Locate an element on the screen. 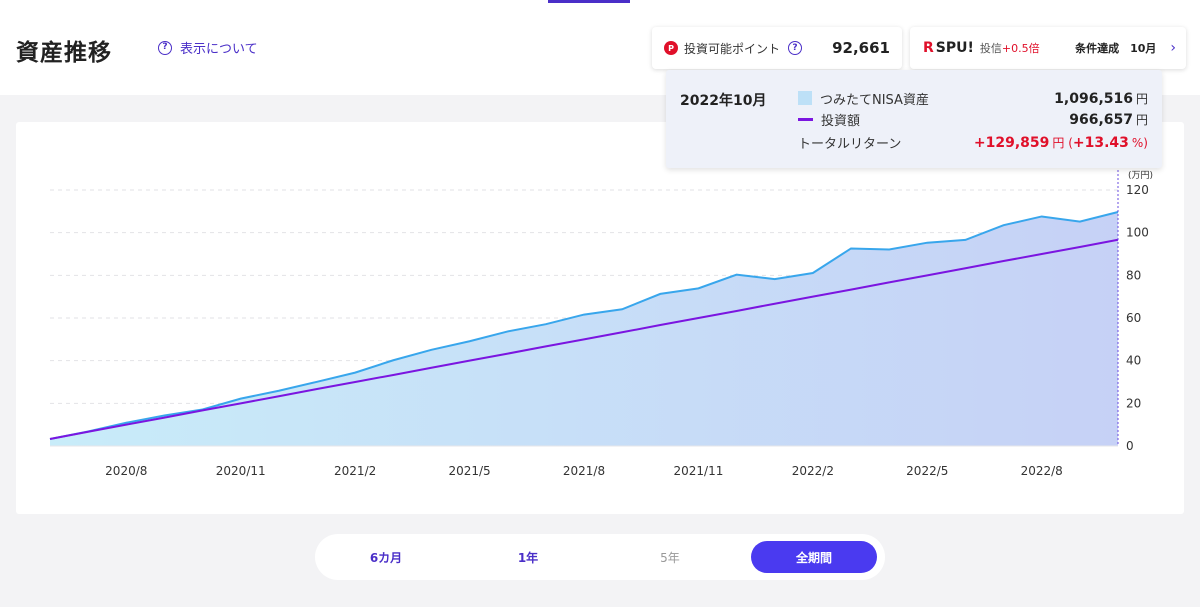  tooltip-invest-label: 投資額 is located at coordinates (841, 121).